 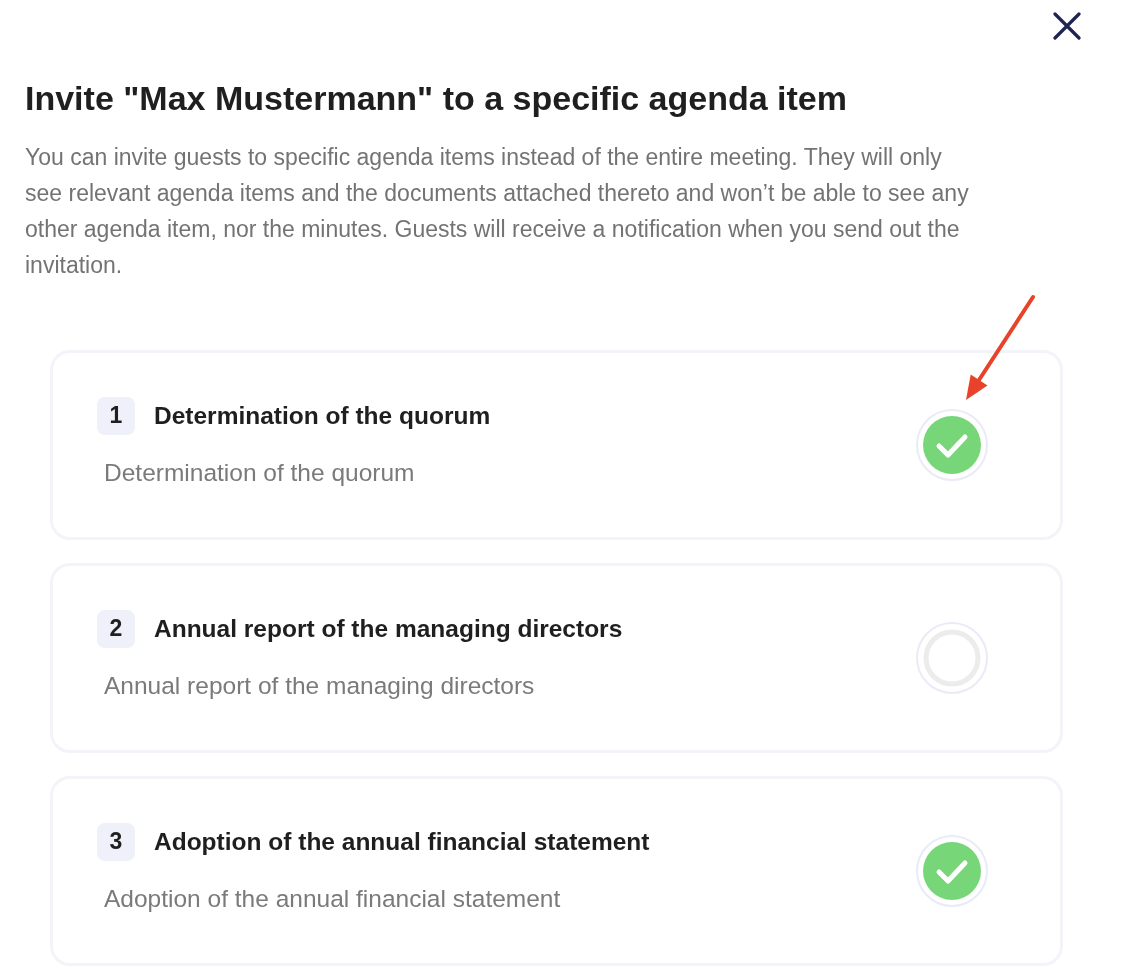 What do you see at coordinates (116, 415) in the screenshot?
I see `item-number: 1` at bounding box center [116, 415].